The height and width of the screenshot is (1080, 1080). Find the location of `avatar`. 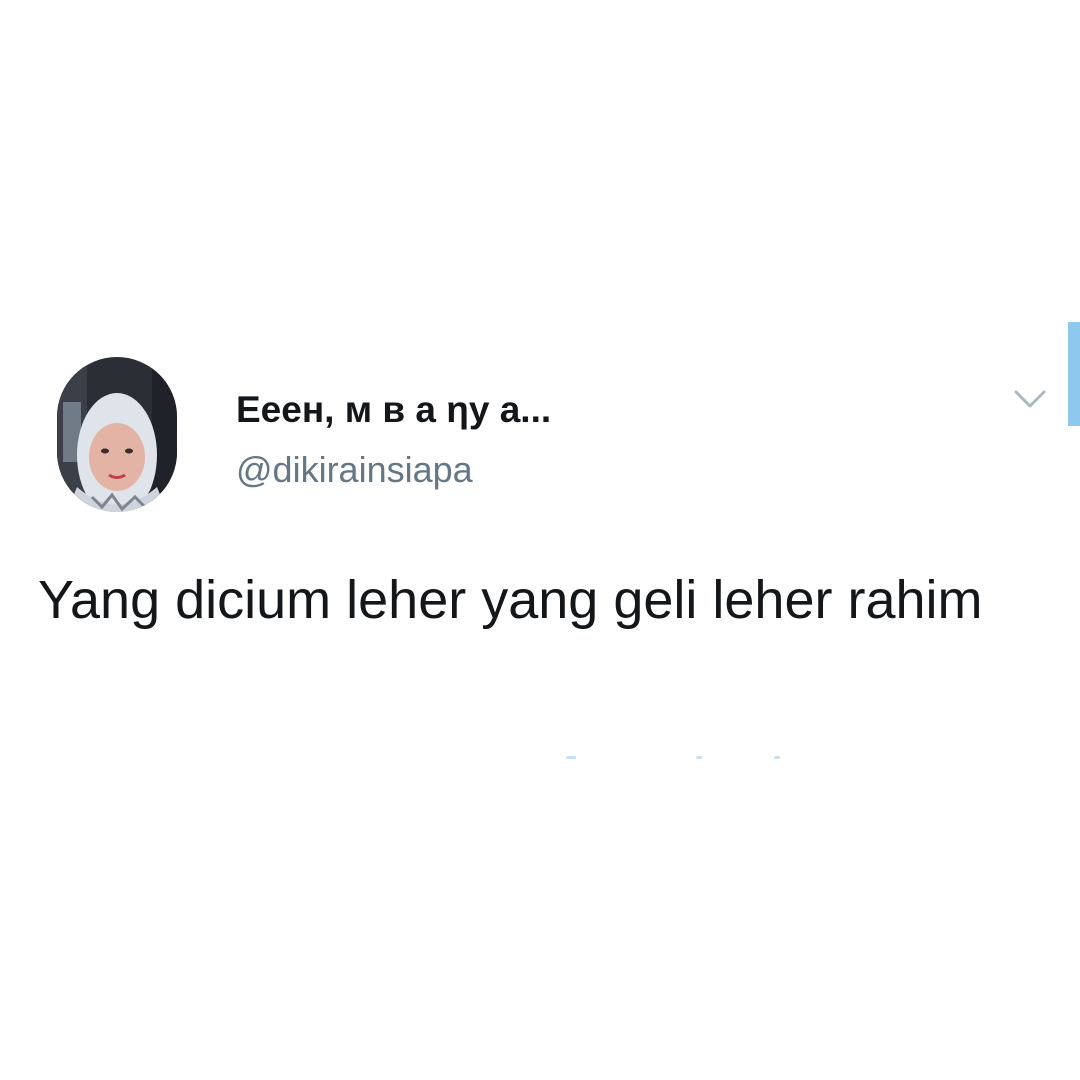

avatar is located at coordinates (117, 434).